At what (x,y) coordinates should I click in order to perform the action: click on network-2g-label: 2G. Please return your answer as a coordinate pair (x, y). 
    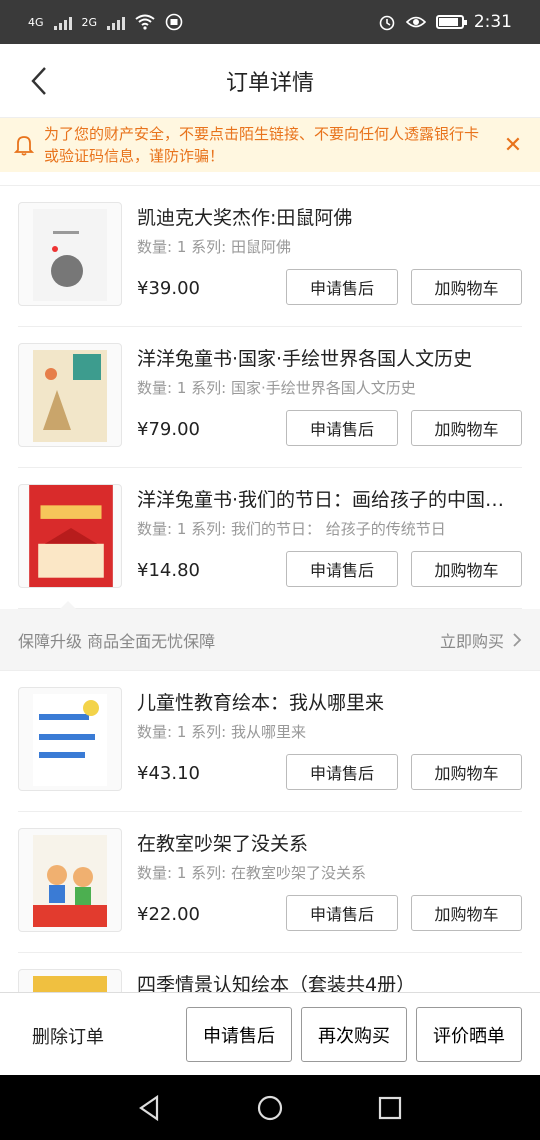
    Looking at the image, I should click on (89, 22).